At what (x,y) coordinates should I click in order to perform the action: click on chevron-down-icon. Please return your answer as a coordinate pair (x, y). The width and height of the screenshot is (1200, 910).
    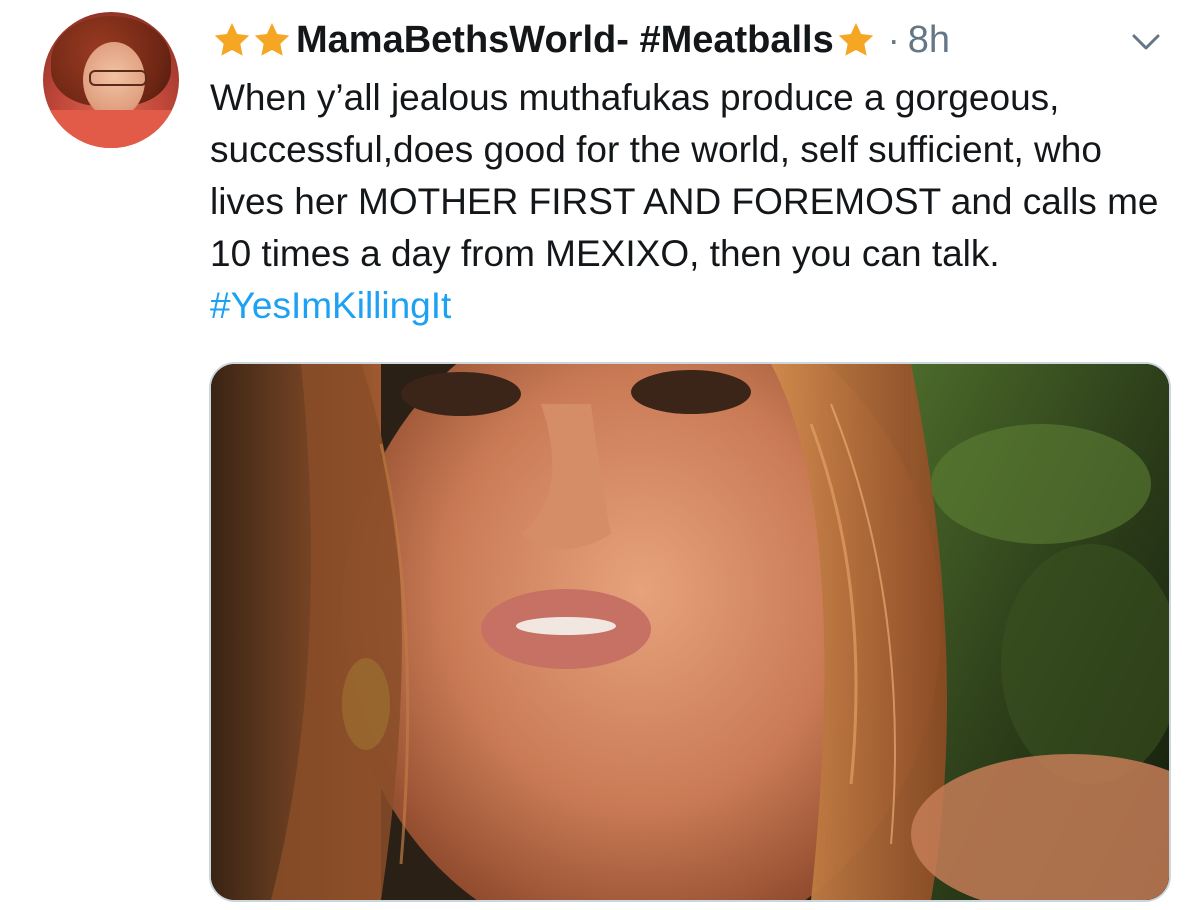
    Looking at the image, I should click on (1146, 42).